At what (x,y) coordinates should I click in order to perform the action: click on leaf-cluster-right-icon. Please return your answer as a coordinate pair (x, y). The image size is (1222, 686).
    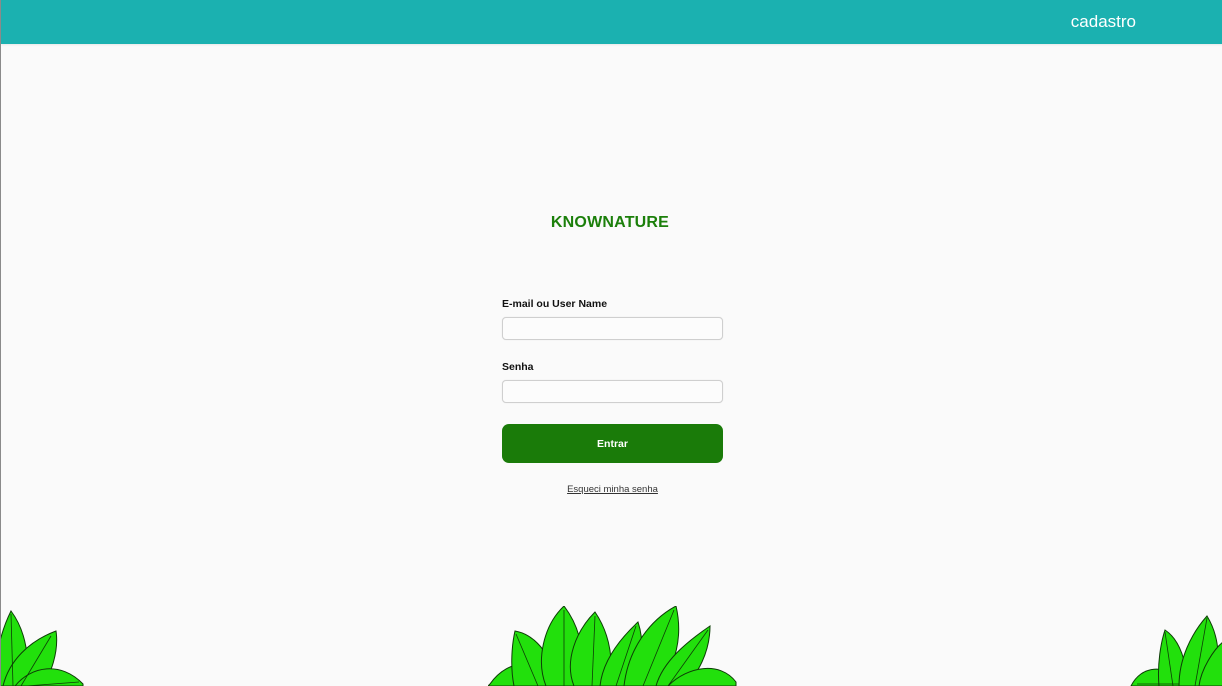
    Looking at the image, I should click on (1175, 650).